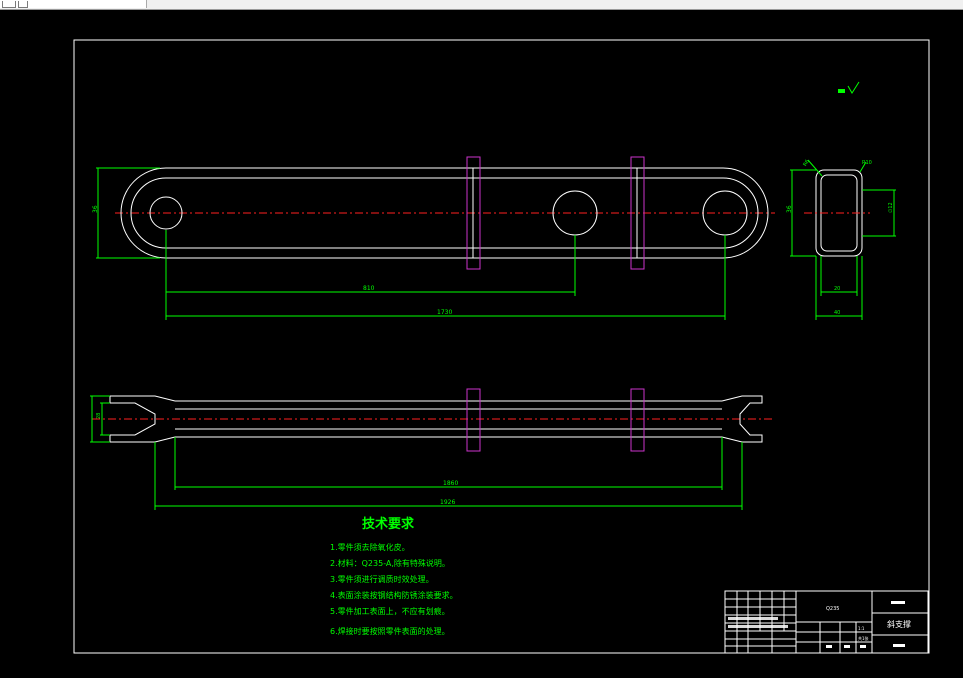  Describe the element at coordinates (867, 163) in the screenshot. I see `dim-corner-right: R10` at that location.